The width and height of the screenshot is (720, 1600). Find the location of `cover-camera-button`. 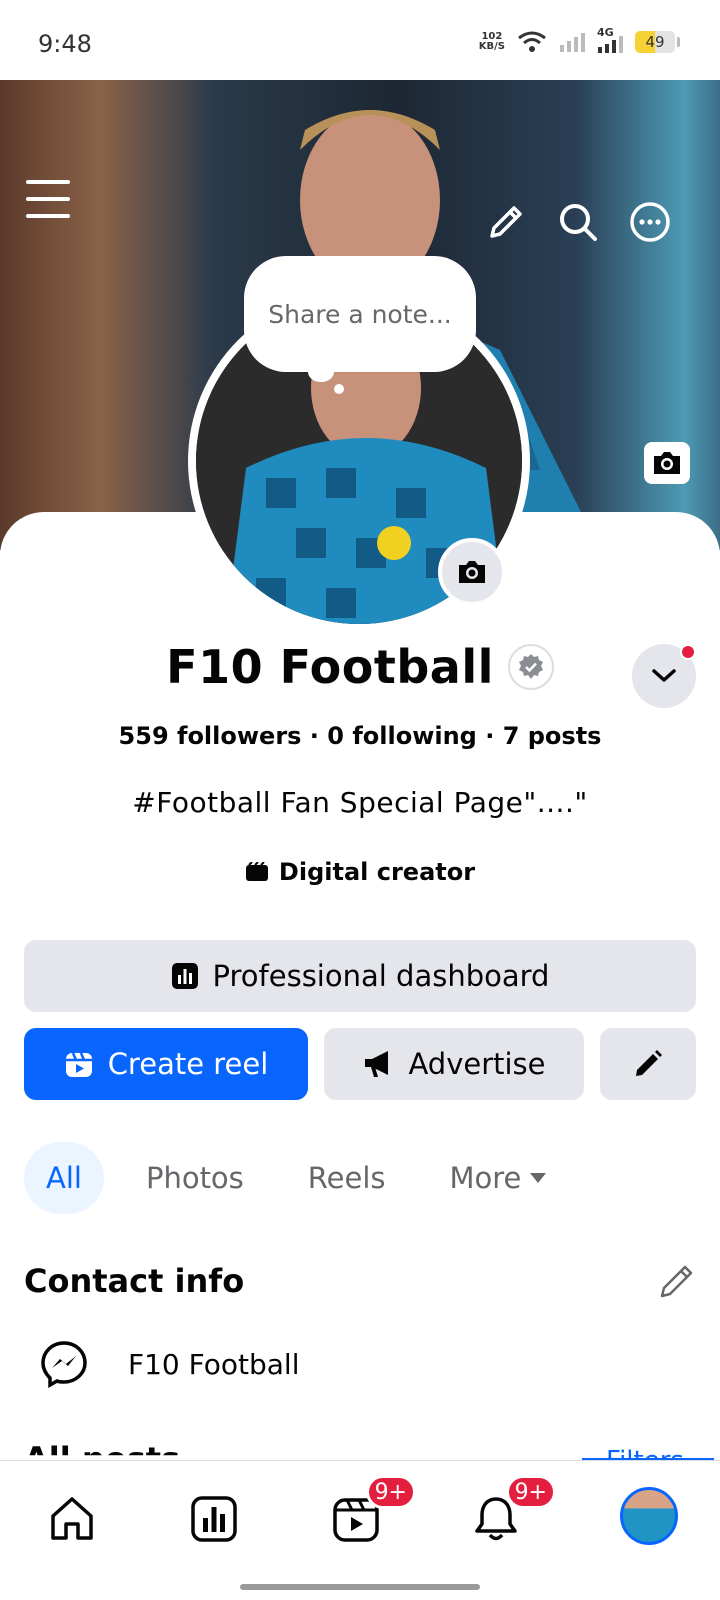

cover-camera-button is located at coordinates (667, 463).